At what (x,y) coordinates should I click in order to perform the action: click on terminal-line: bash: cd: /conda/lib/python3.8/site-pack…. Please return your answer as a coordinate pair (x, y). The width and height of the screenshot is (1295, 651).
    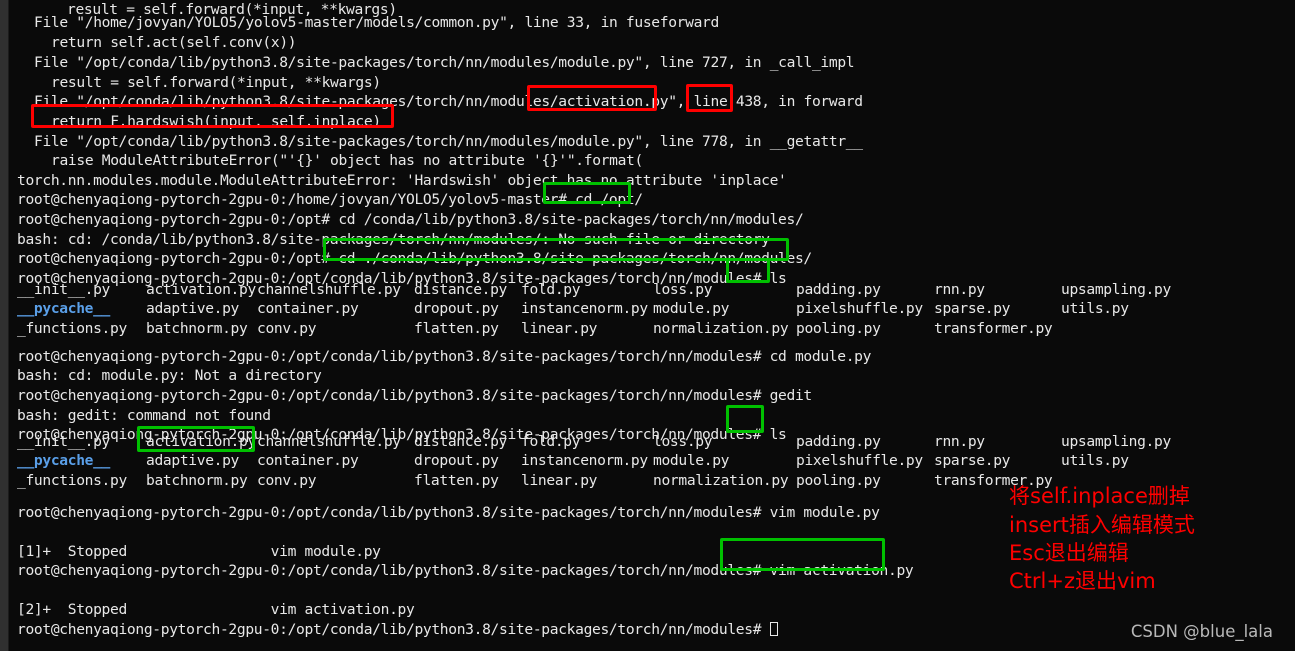
    Looking at the image, I should click on (393, 239).